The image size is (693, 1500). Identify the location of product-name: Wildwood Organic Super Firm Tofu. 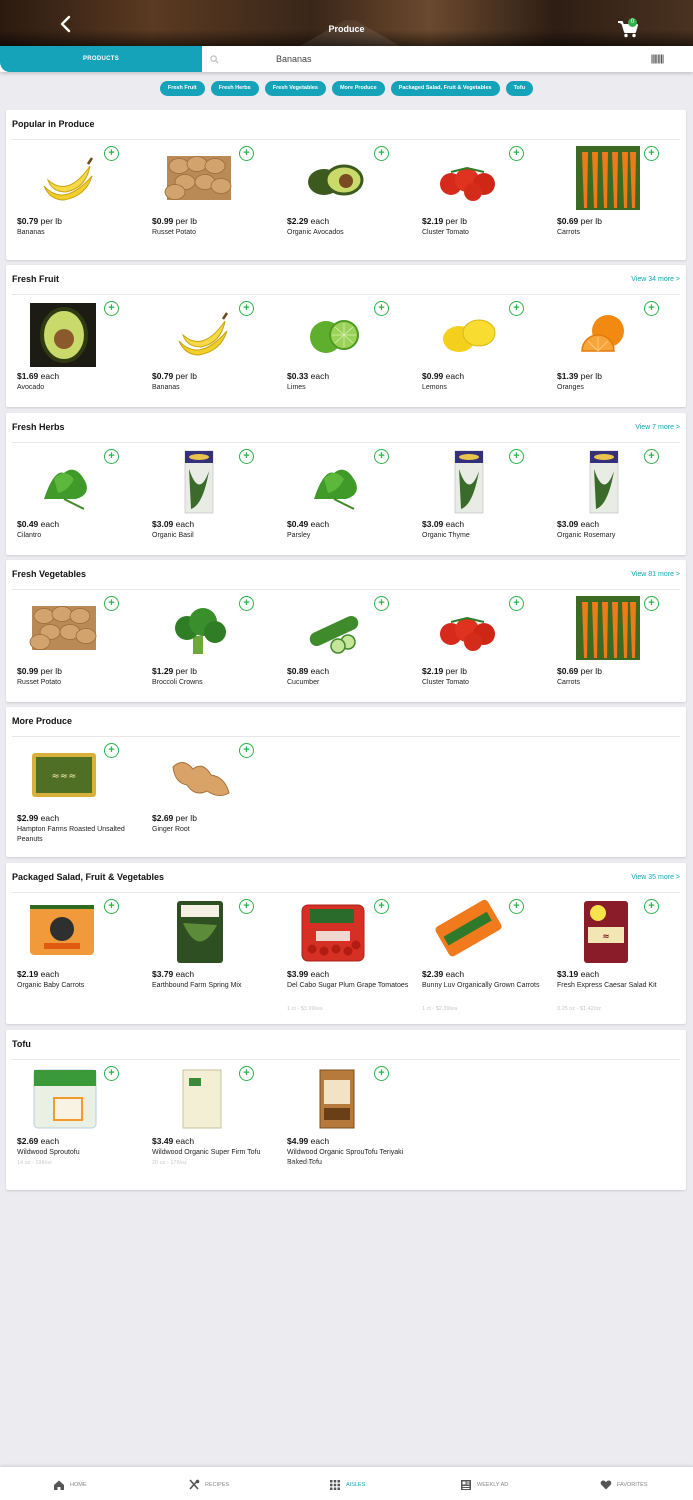
(213, 1153).